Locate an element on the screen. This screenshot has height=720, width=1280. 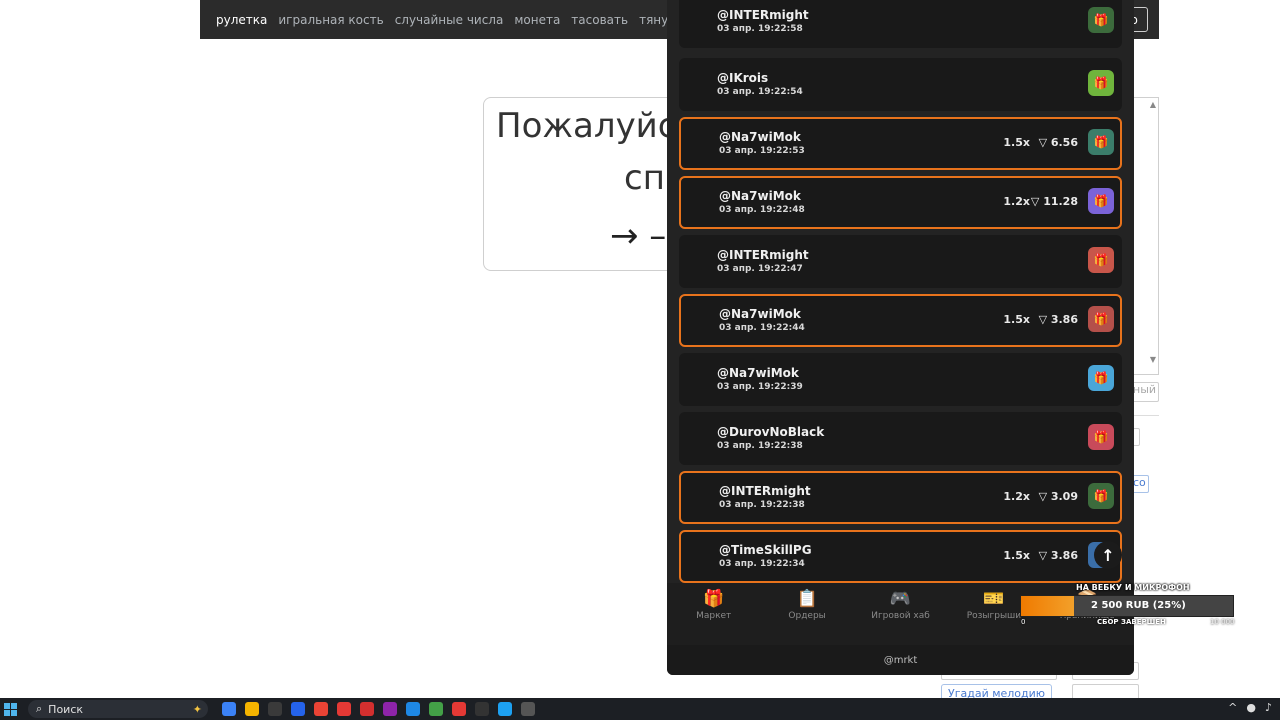
feed-card: @Na7wiMok 03 апр. 19:22:53 1.5x ▽ 6.56 🎁 is located at coordinates (900, 143).